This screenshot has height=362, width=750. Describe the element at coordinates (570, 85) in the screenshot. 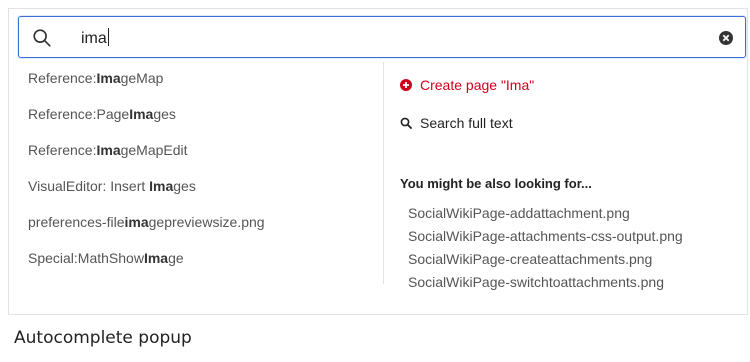

I see `create-page-link: Create page "Ima"` at that location.